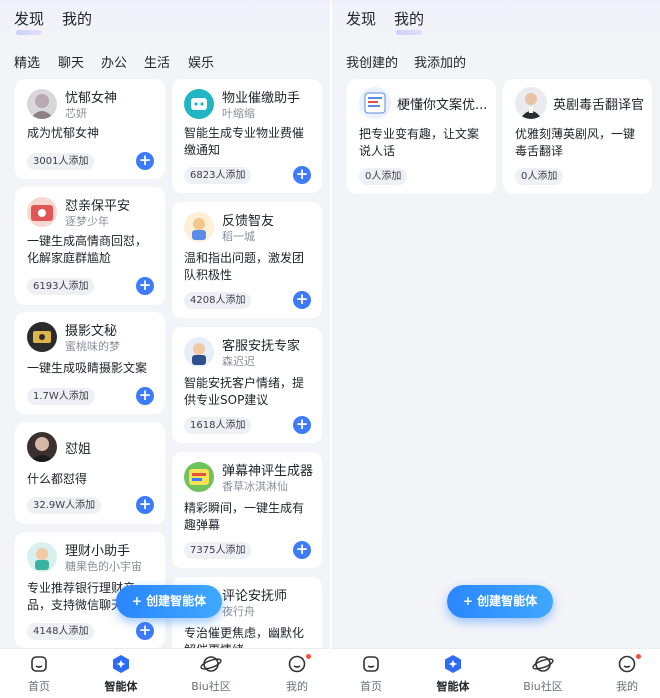  Describe the element at coordinates (98, 206) in the screenshot. I see `card-title: 怼亲保平安` at that location.